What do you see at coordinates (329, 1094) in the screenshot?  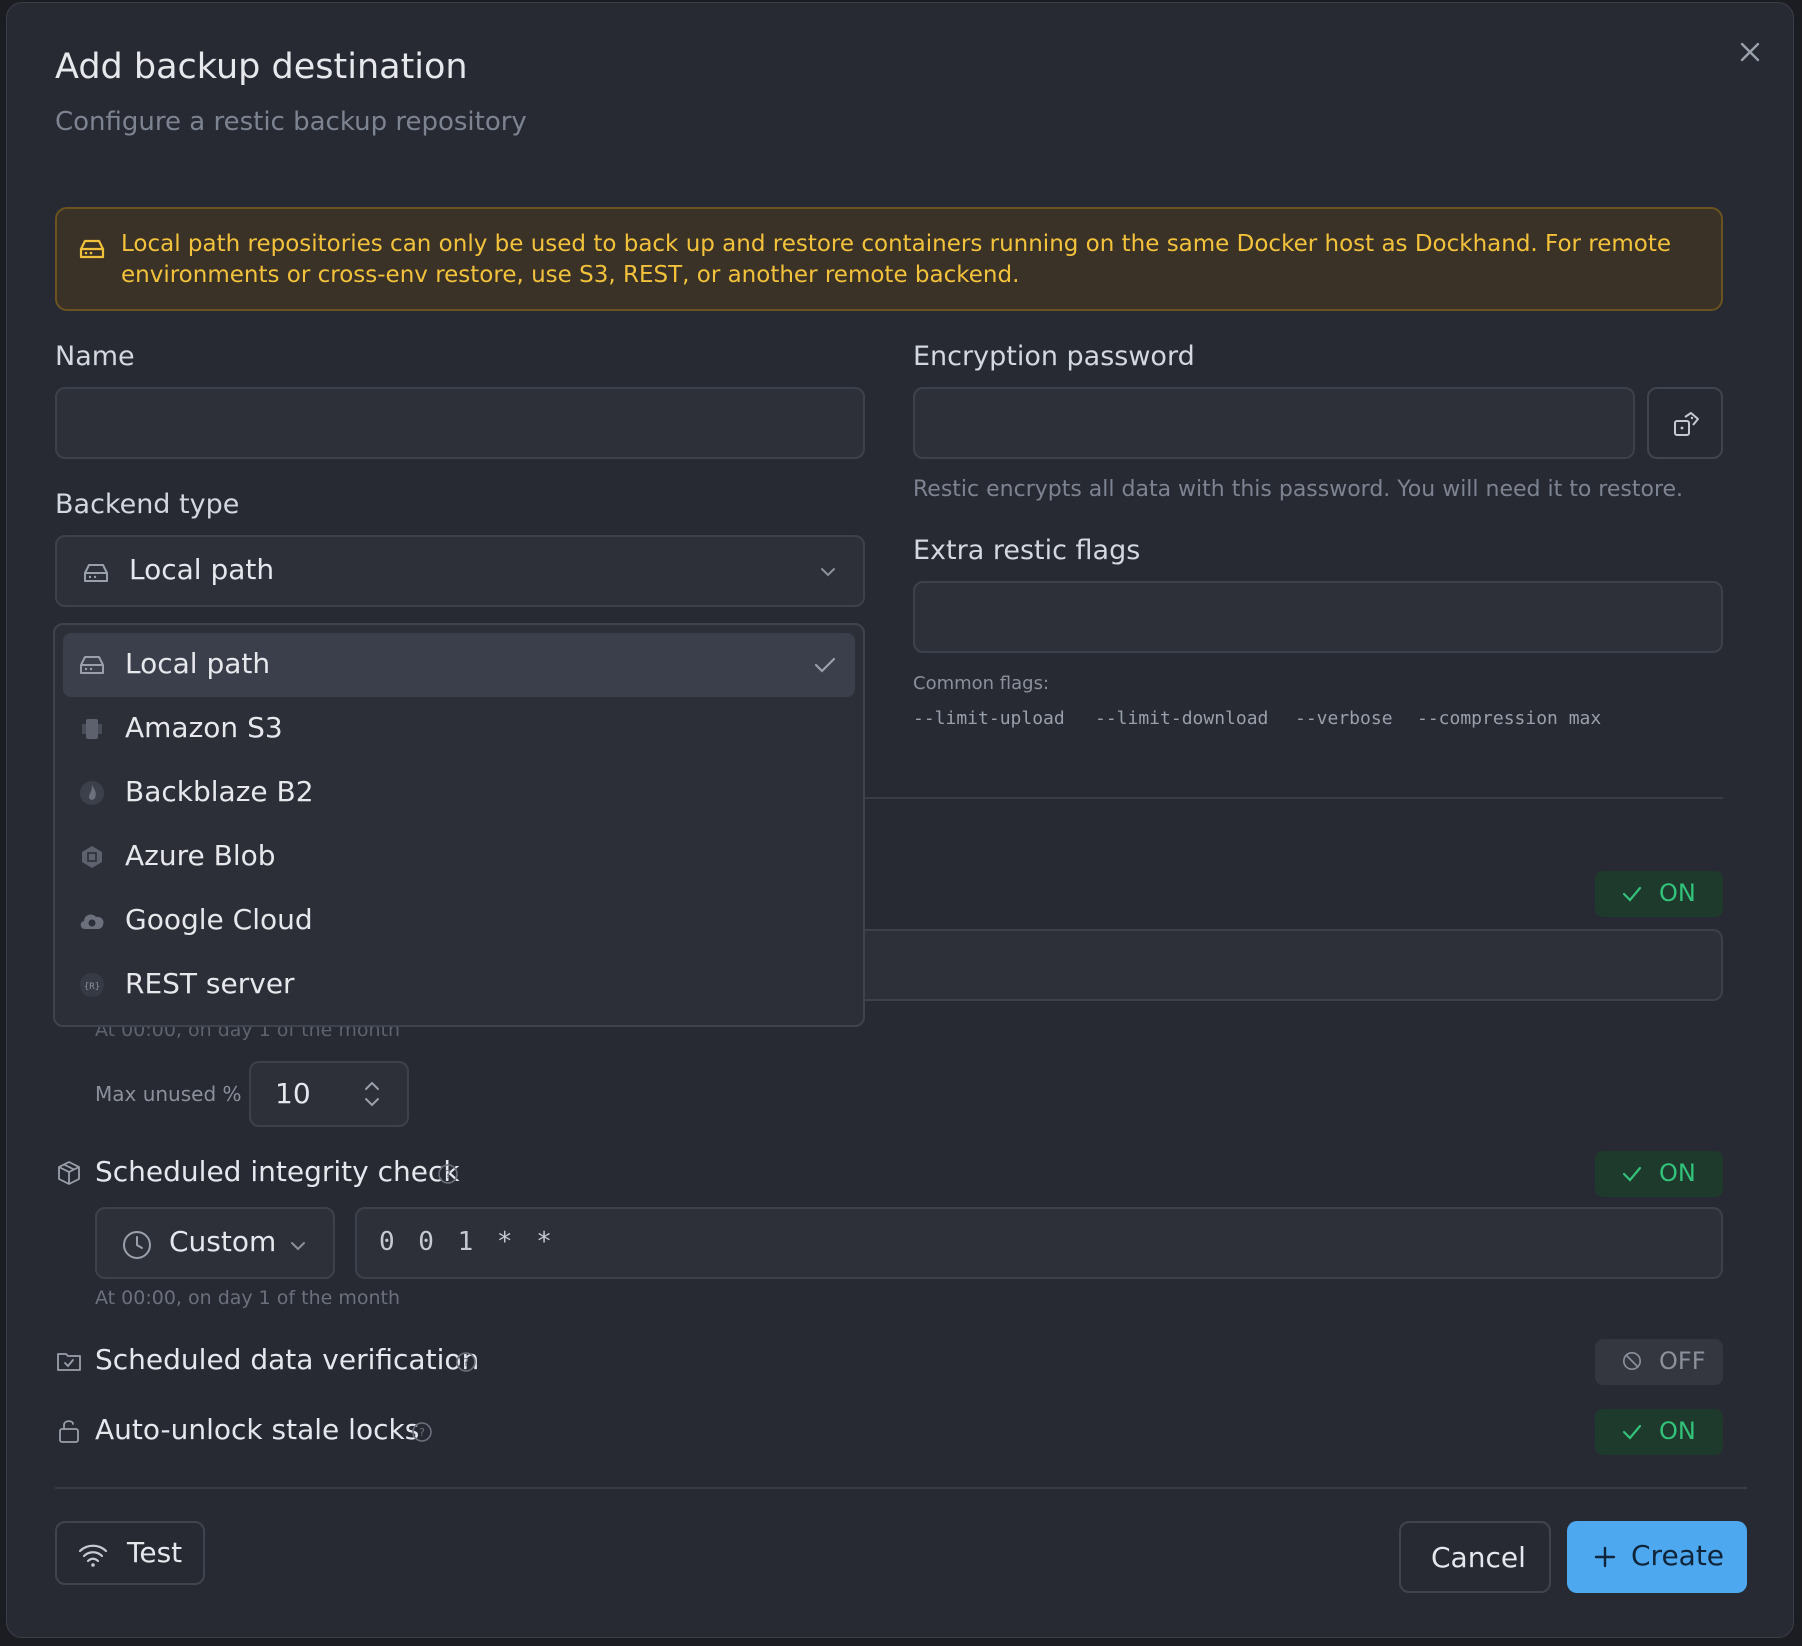 I see `max-unused-stepper: 10` at bounding box center [329, 1094].